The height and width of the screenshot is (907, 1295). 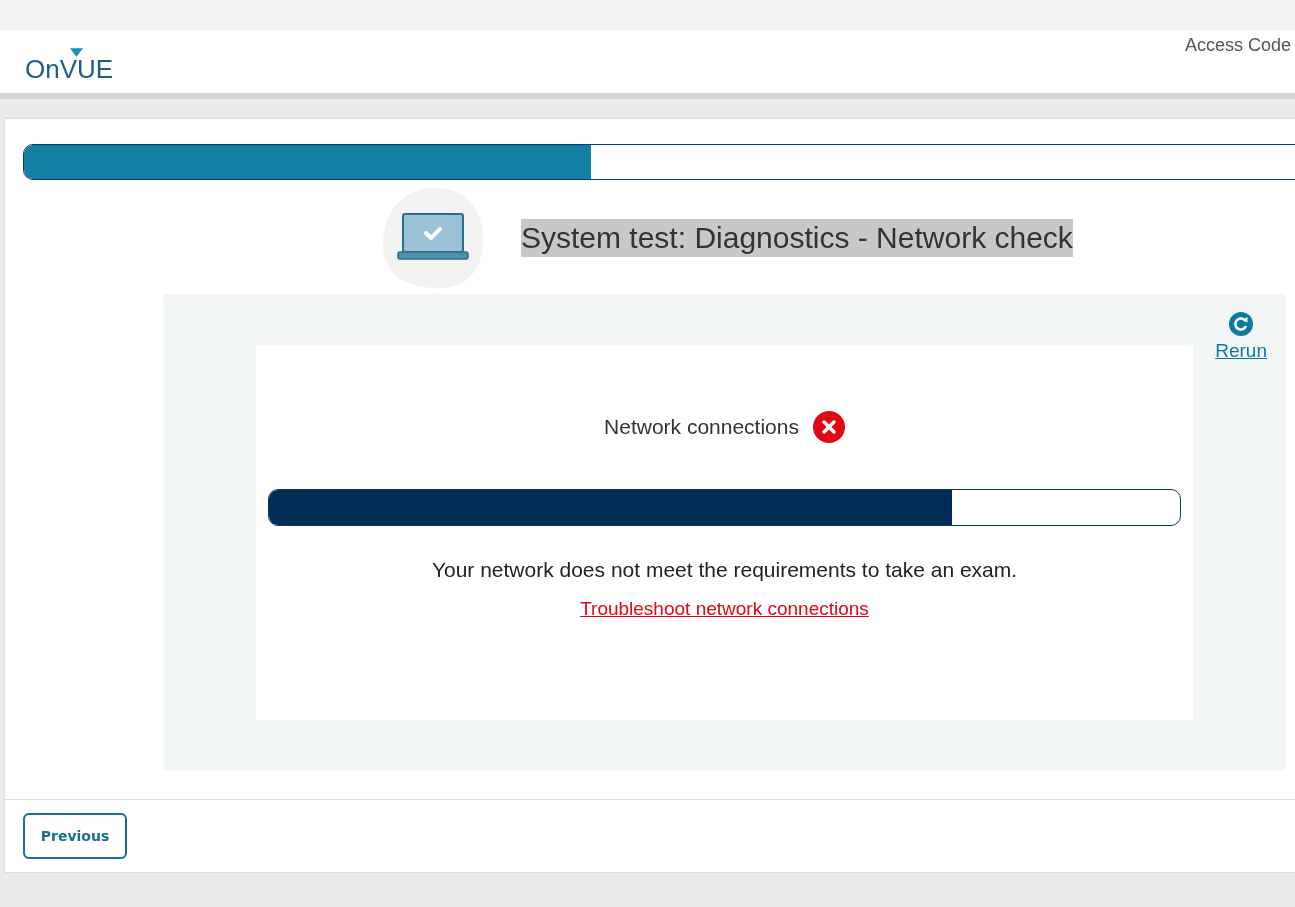 I want to click on troubleshoot-link: Troubleshoot network connections, so click(x=724, y=609).